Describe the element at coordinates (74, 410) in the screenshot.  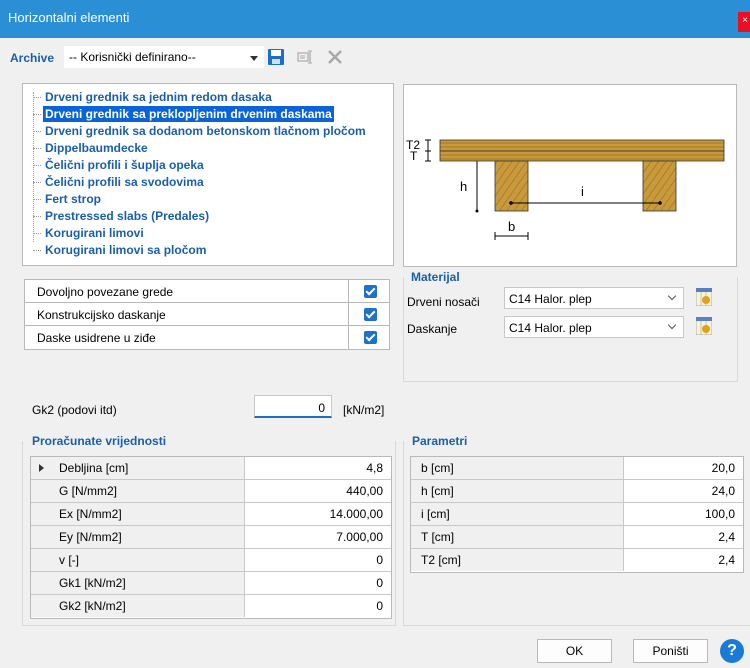
I see `gk2-label: Gk2 (podovi itd)` at that location.